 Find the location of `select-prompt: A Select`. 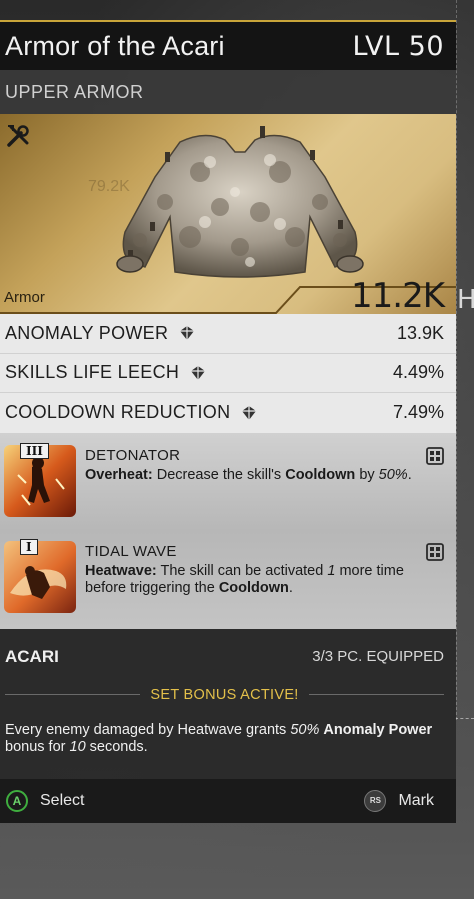

select-prompt: A Select is located at coordinates (45, 800).